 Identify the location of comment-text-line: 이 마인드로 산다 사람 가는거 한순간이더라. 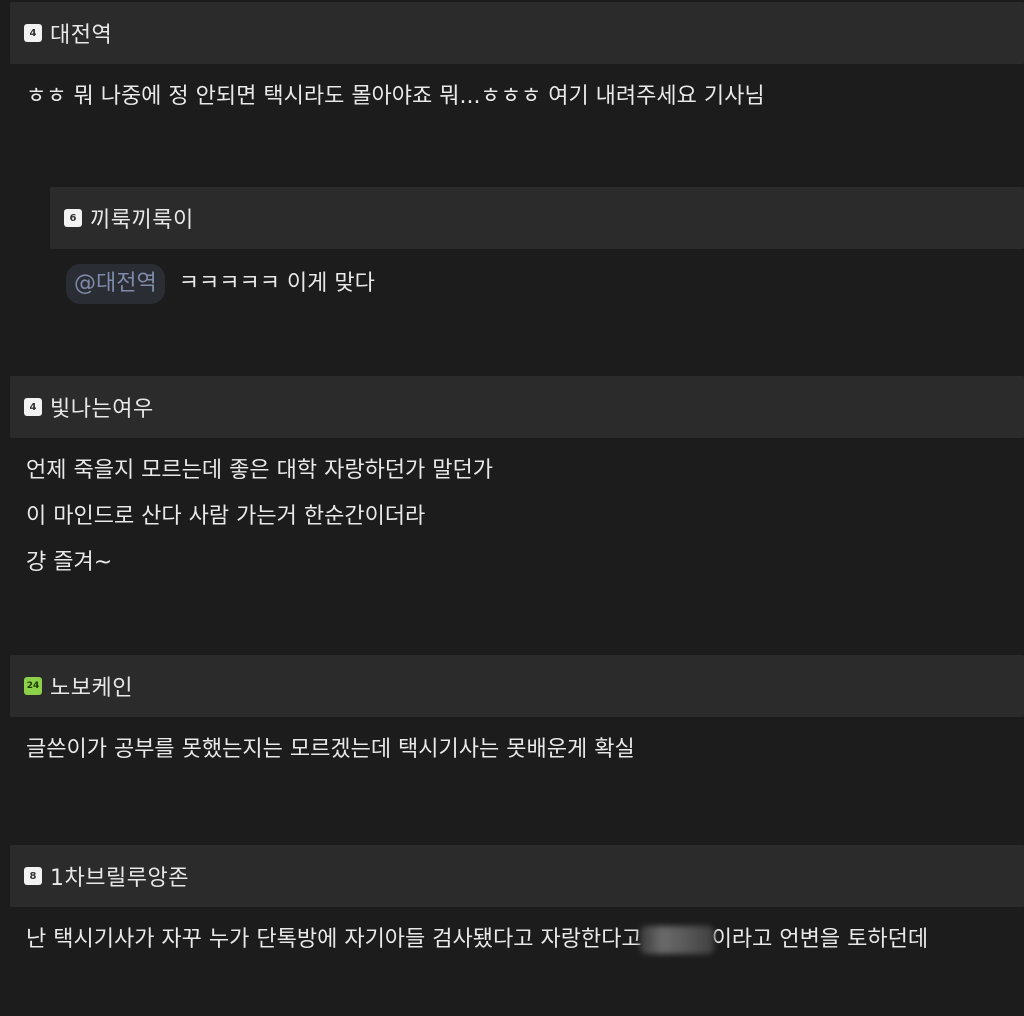
(226, 516).